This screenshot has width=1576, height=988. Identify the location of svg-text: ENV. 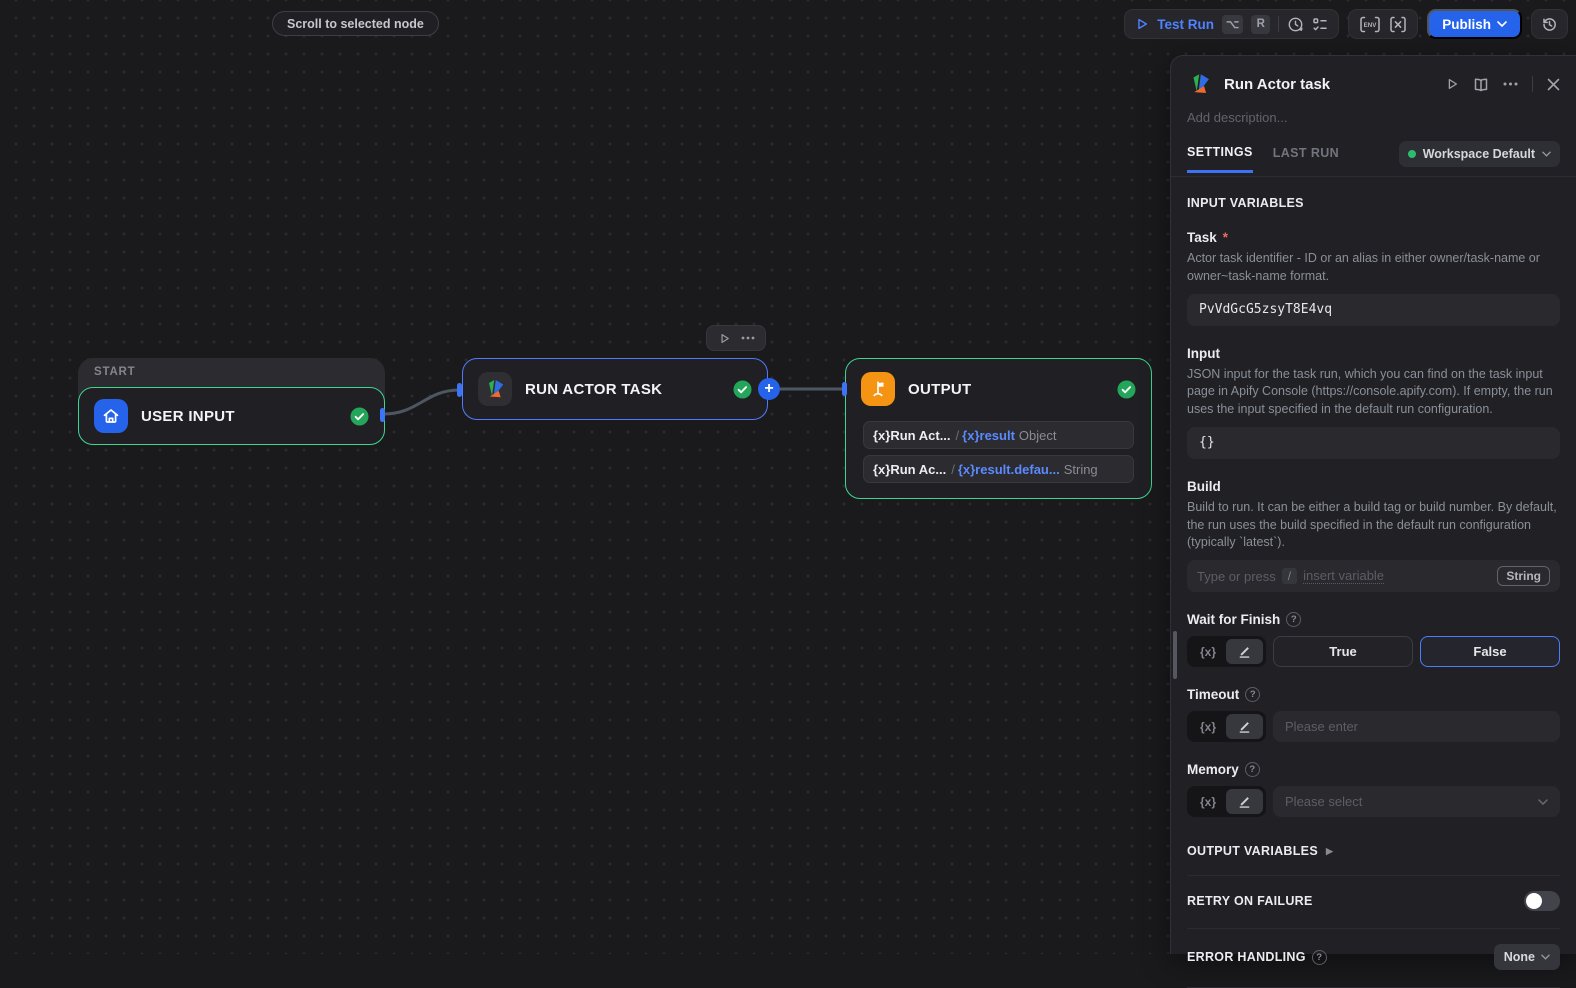
(1371, 25).